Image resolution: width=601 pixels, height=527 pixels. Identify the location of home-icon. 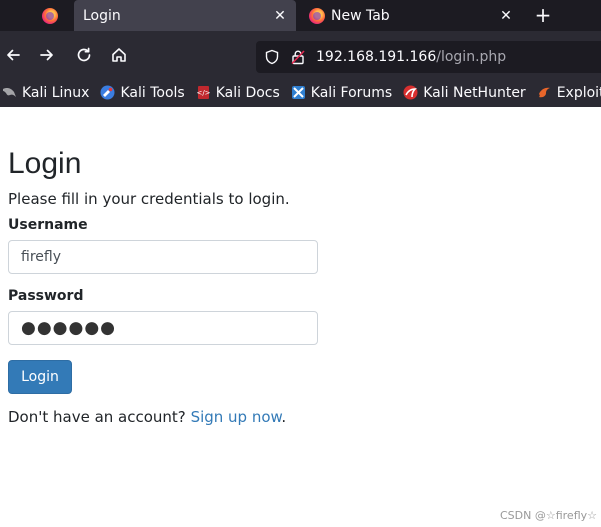
(119, 55).